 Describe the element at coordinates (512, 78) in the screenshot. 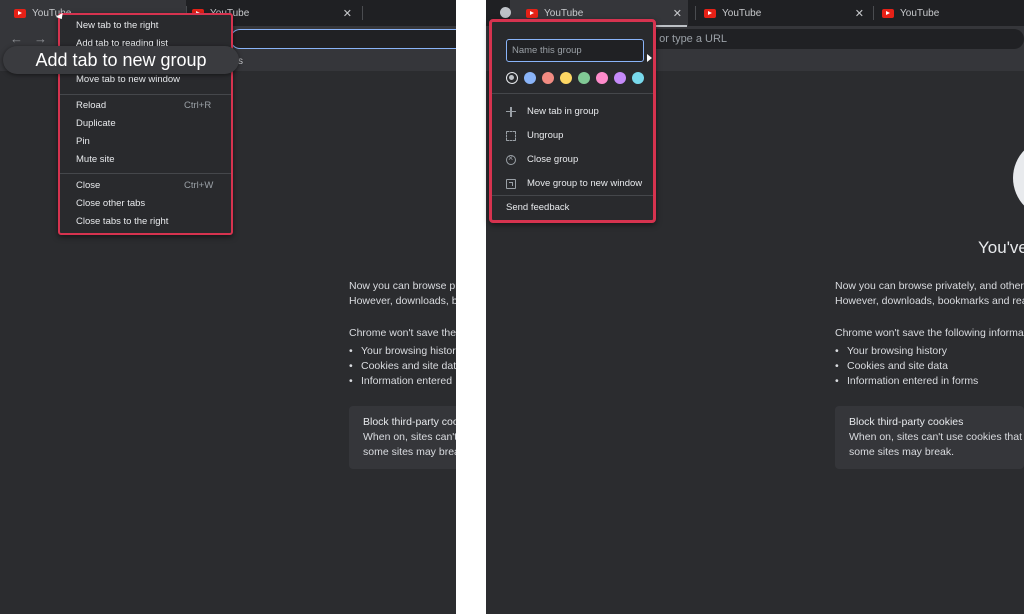

I see `color-swatch-grey` at that location.